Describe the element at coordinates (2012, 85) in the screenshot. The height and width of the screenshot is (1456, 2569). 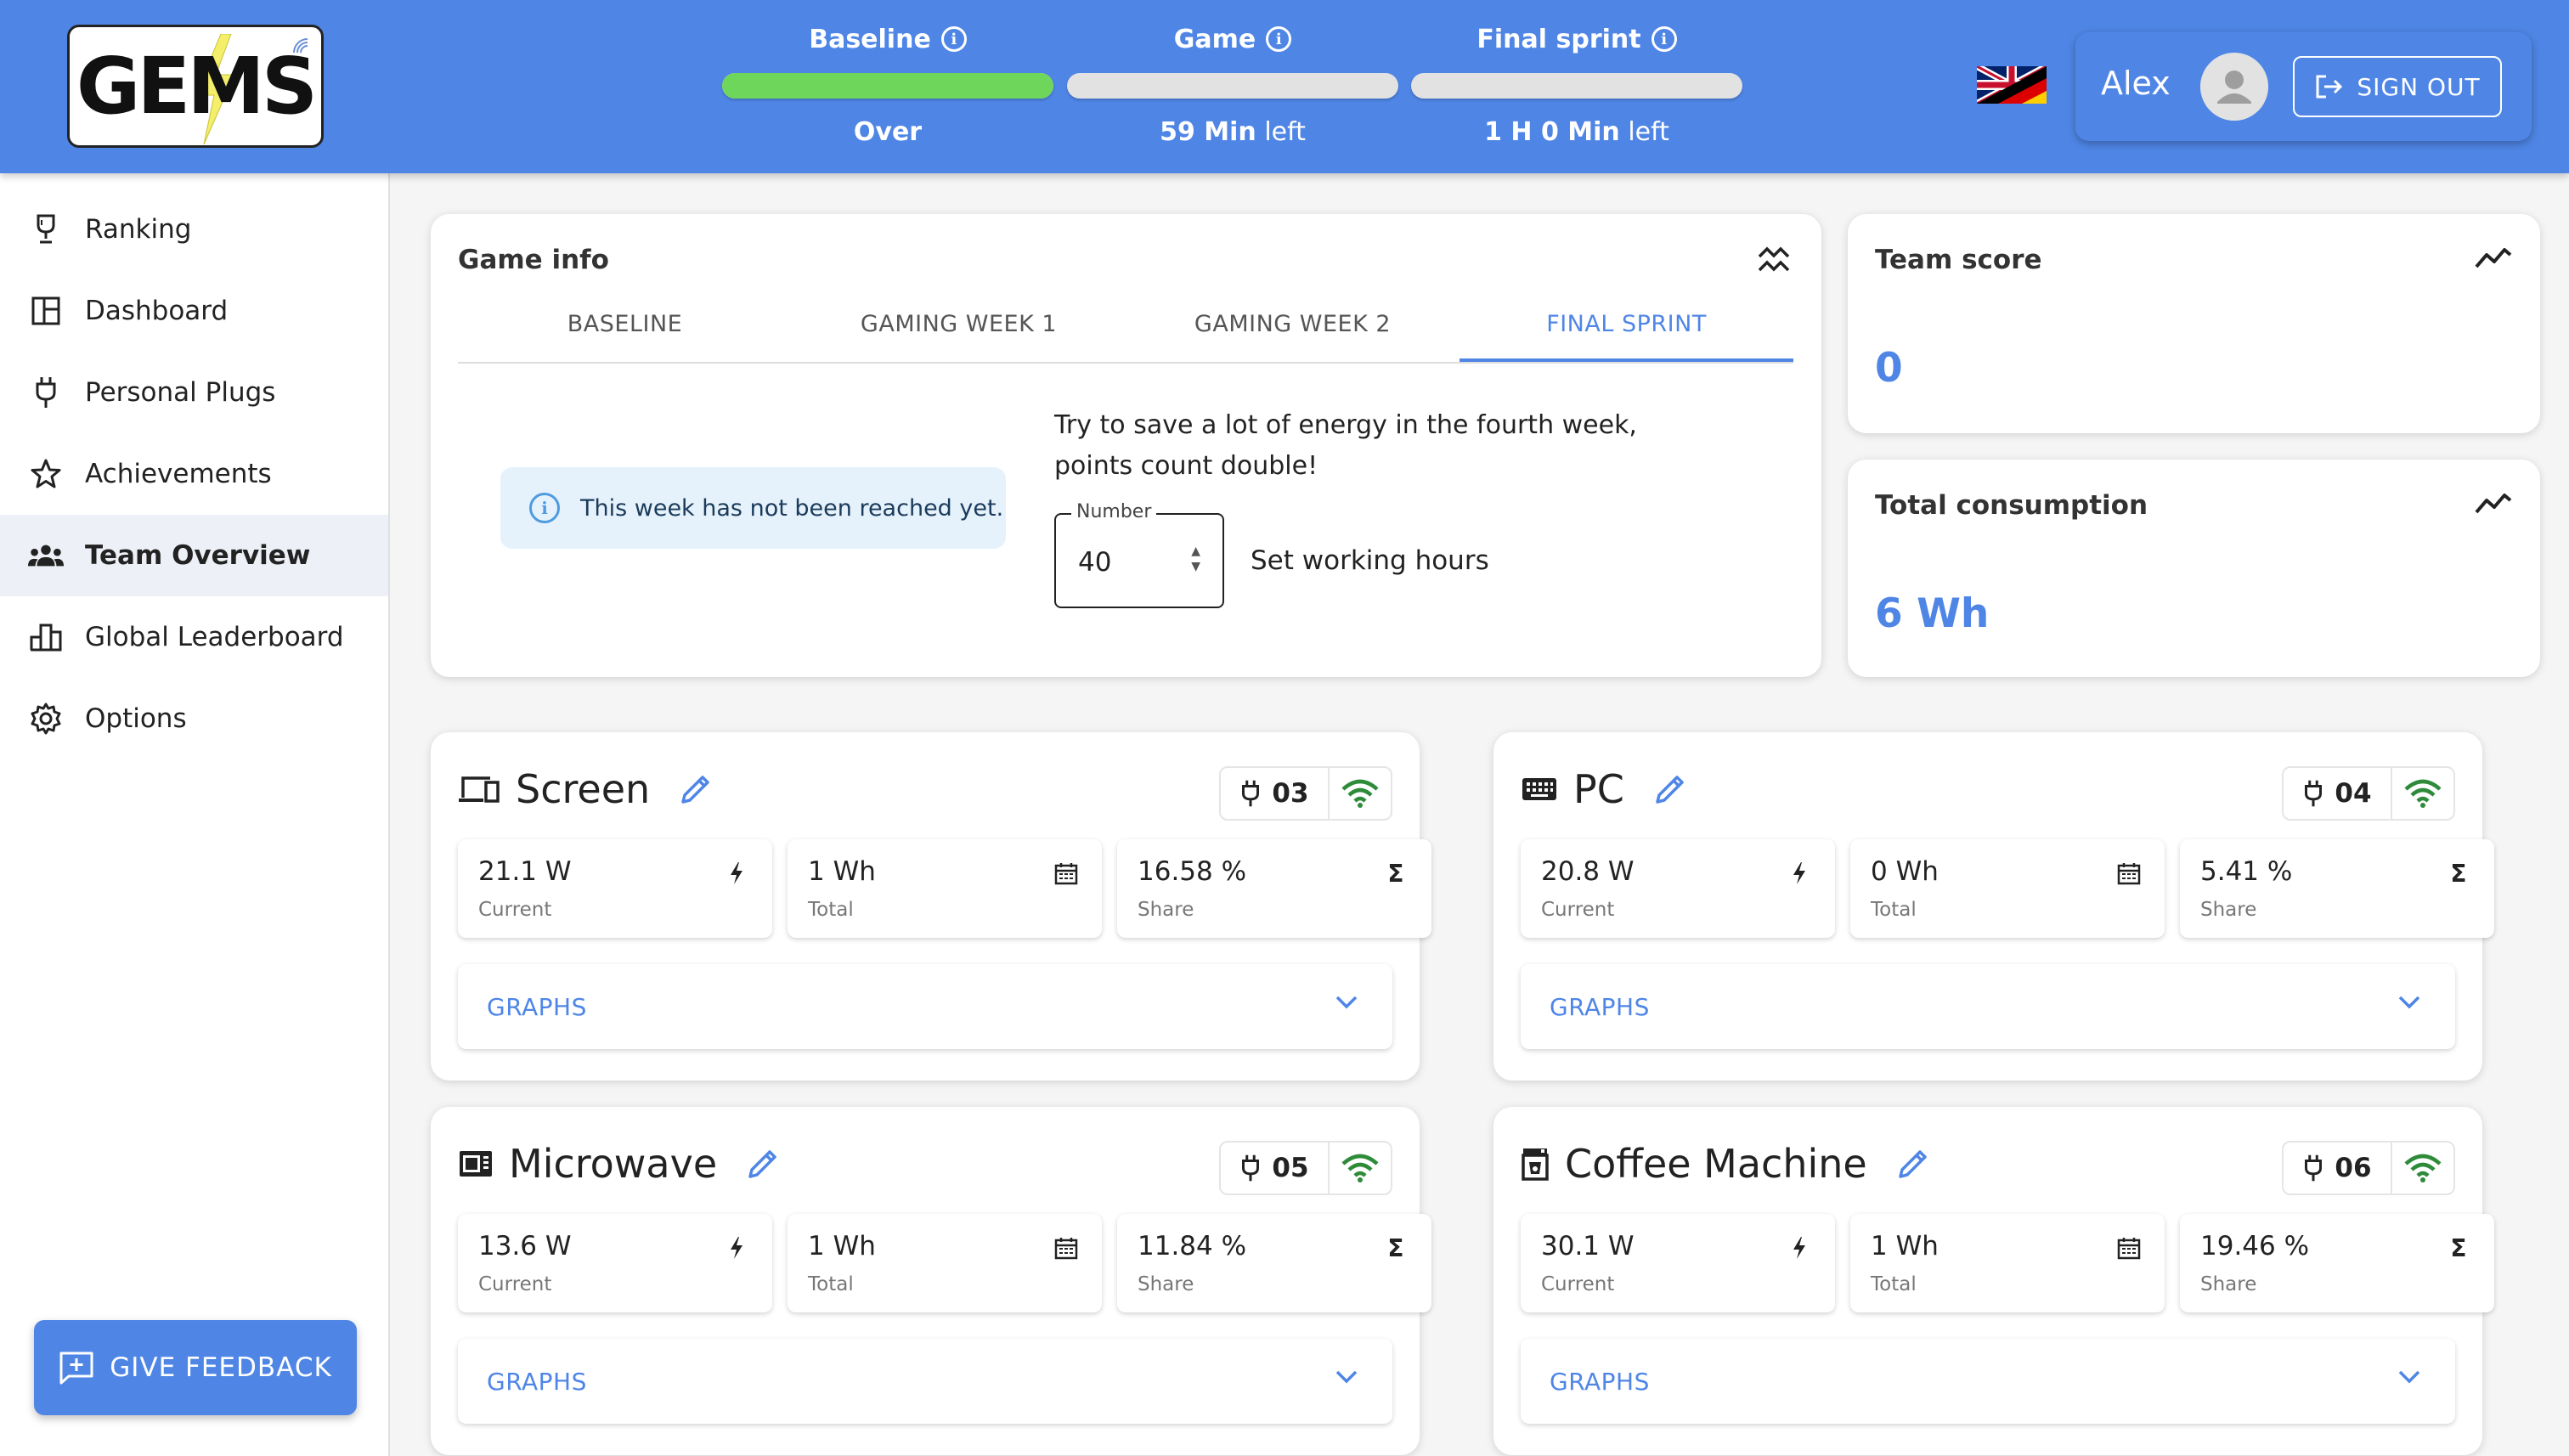
I see `language-flag-icon` at that location.